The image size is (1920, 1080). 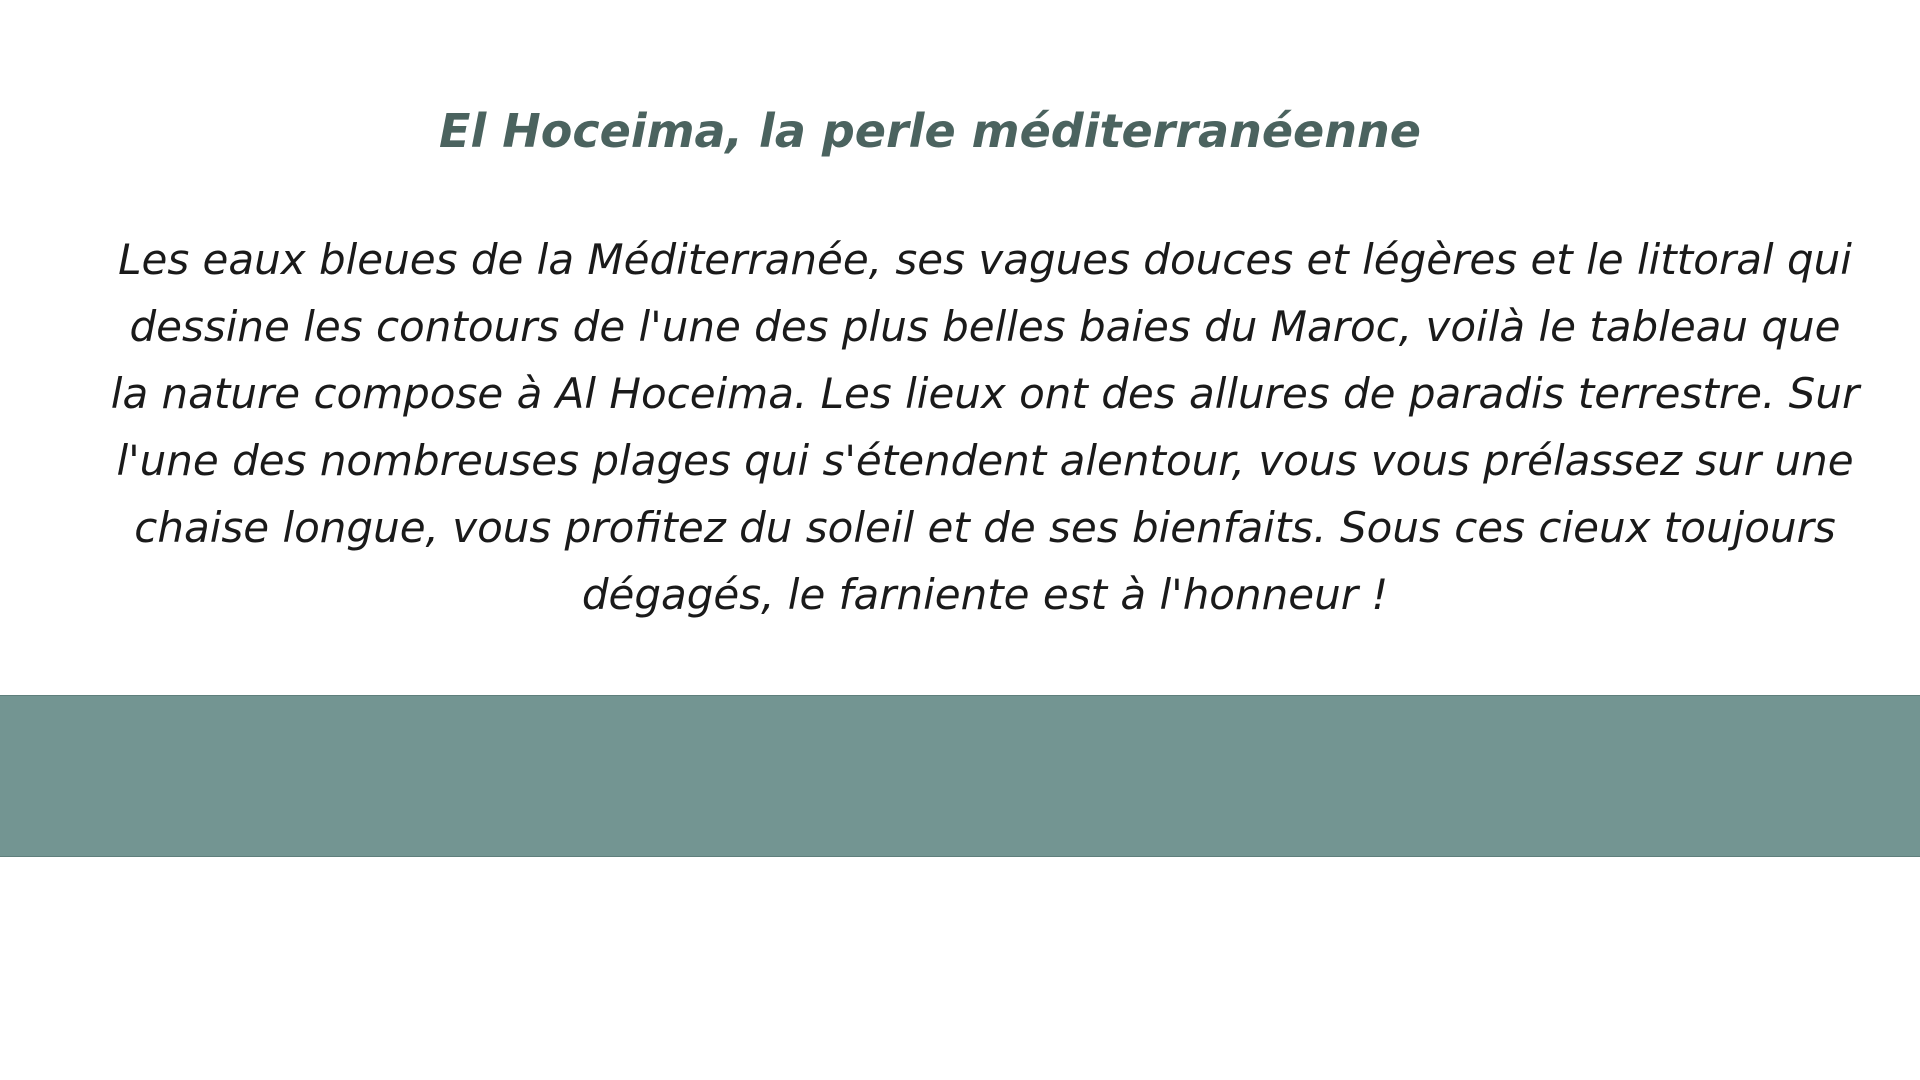 I want to click on slide-title: El Hoceima, la perle méditerranéenne, so click(x=930, y=131).